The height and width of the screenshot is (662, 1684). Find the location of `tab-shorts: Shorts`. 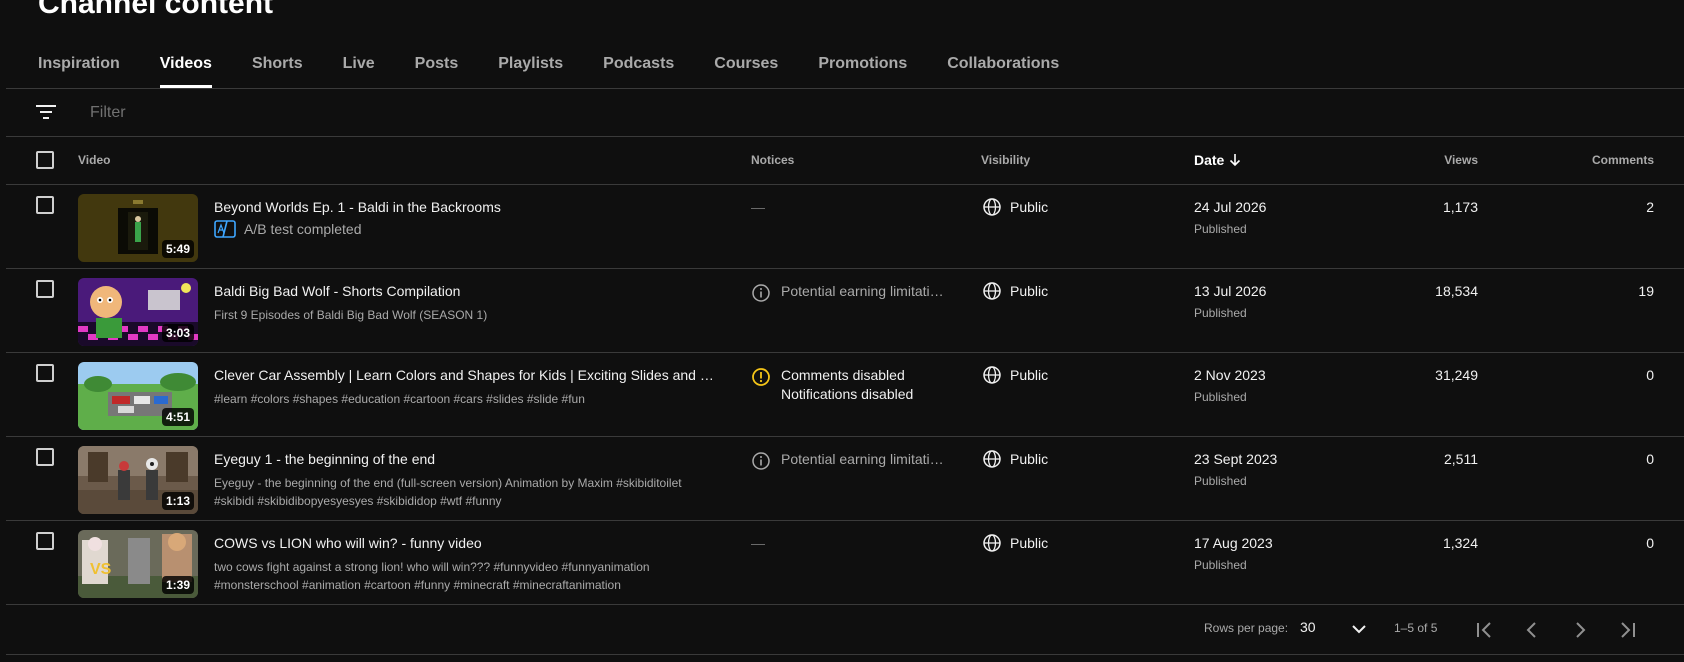

tab-shorts: Shorts is located at coordinates (277, 64).